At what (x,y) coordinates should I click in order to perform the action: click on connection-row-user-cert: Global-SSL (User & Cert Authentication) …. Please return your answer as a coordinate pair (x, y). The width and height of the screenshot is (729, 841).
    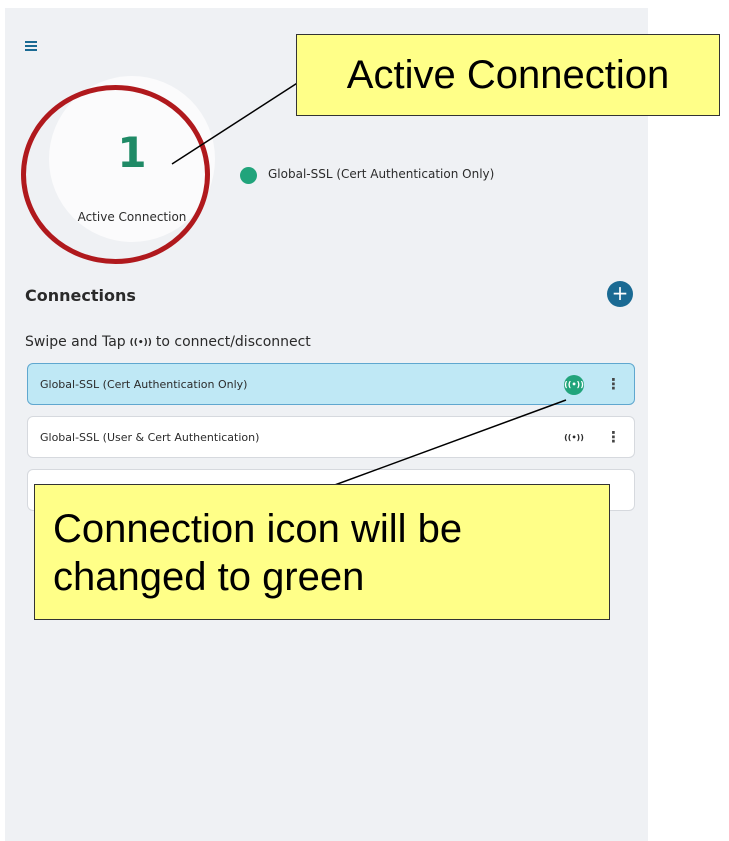
    Looking at the image, I should click on (331, 437).